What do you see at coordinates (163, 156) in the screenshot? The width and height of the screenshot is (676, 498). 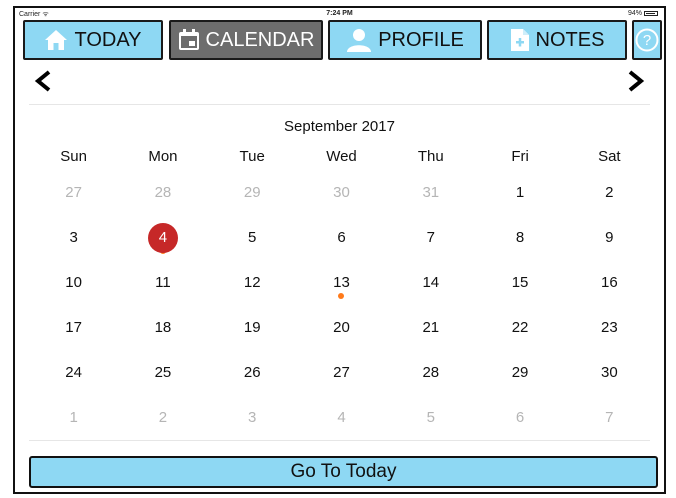 I see `weekday-label: Mon` at bounding box center [163, 156].